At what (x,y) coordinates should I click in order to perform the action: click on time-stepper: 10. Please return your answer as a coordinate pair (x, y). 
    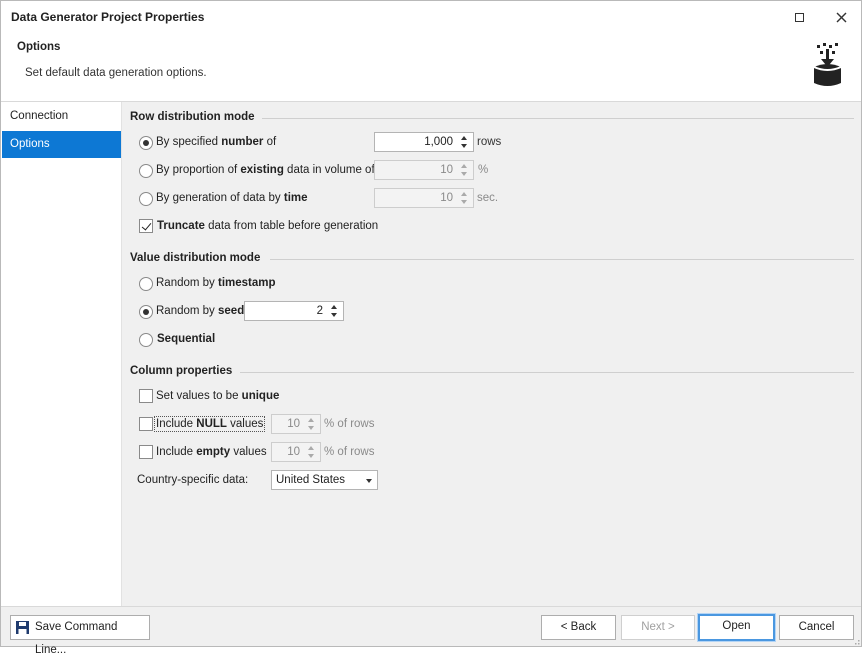
    Looking at the image, I should click on (424, 198).